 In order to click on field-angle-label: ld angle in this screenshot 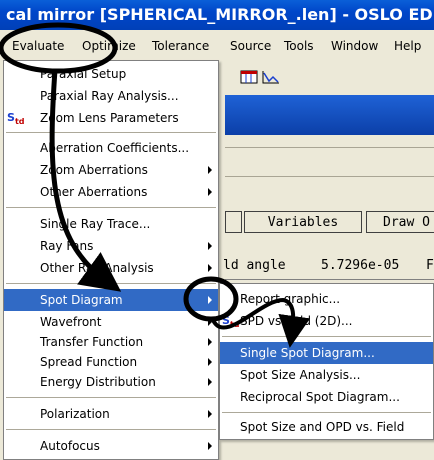, I will do `click(254, 265)`.